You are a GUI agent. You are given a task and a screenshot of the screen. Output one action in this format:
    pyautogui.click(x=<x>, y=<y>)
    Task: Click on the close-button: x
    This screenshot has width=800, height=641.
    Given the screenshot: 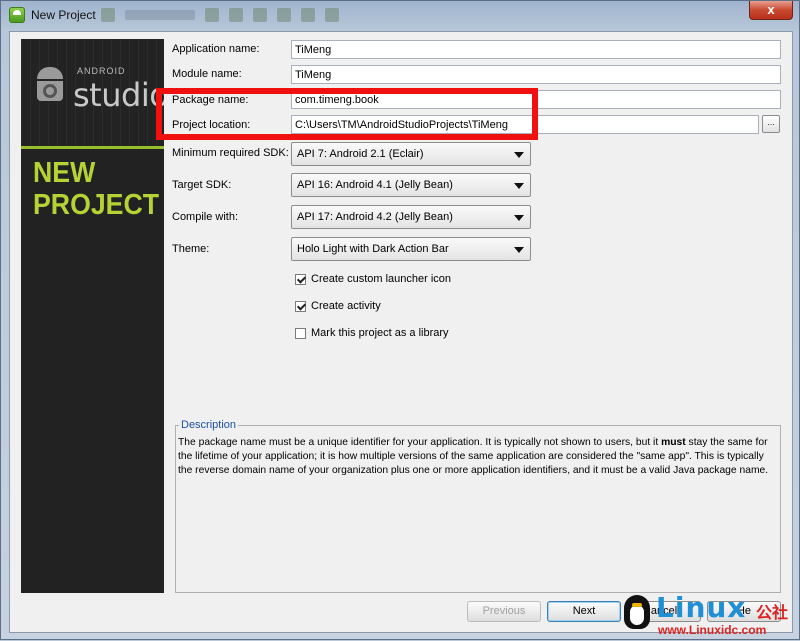 What is the action you would take?
    pyautogui.click(x=771, y=10)
    